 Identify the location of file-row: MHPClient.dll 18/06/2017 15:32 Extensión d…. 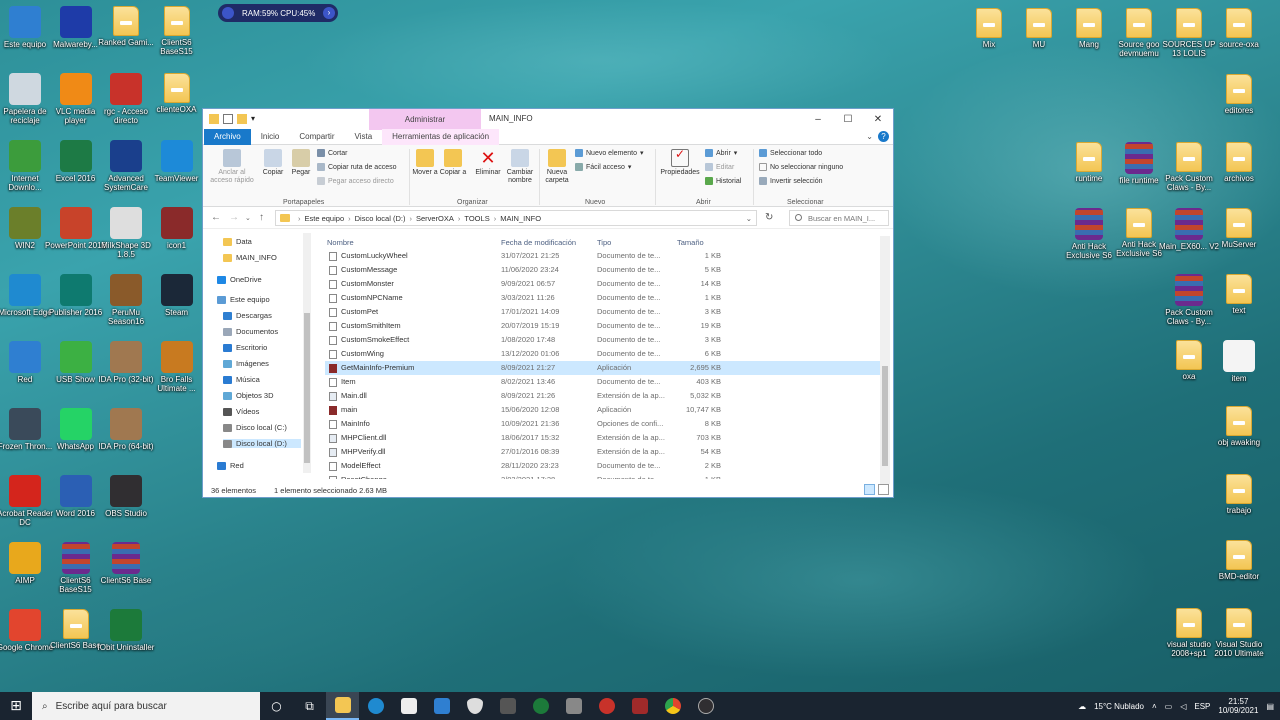
(605, 438).